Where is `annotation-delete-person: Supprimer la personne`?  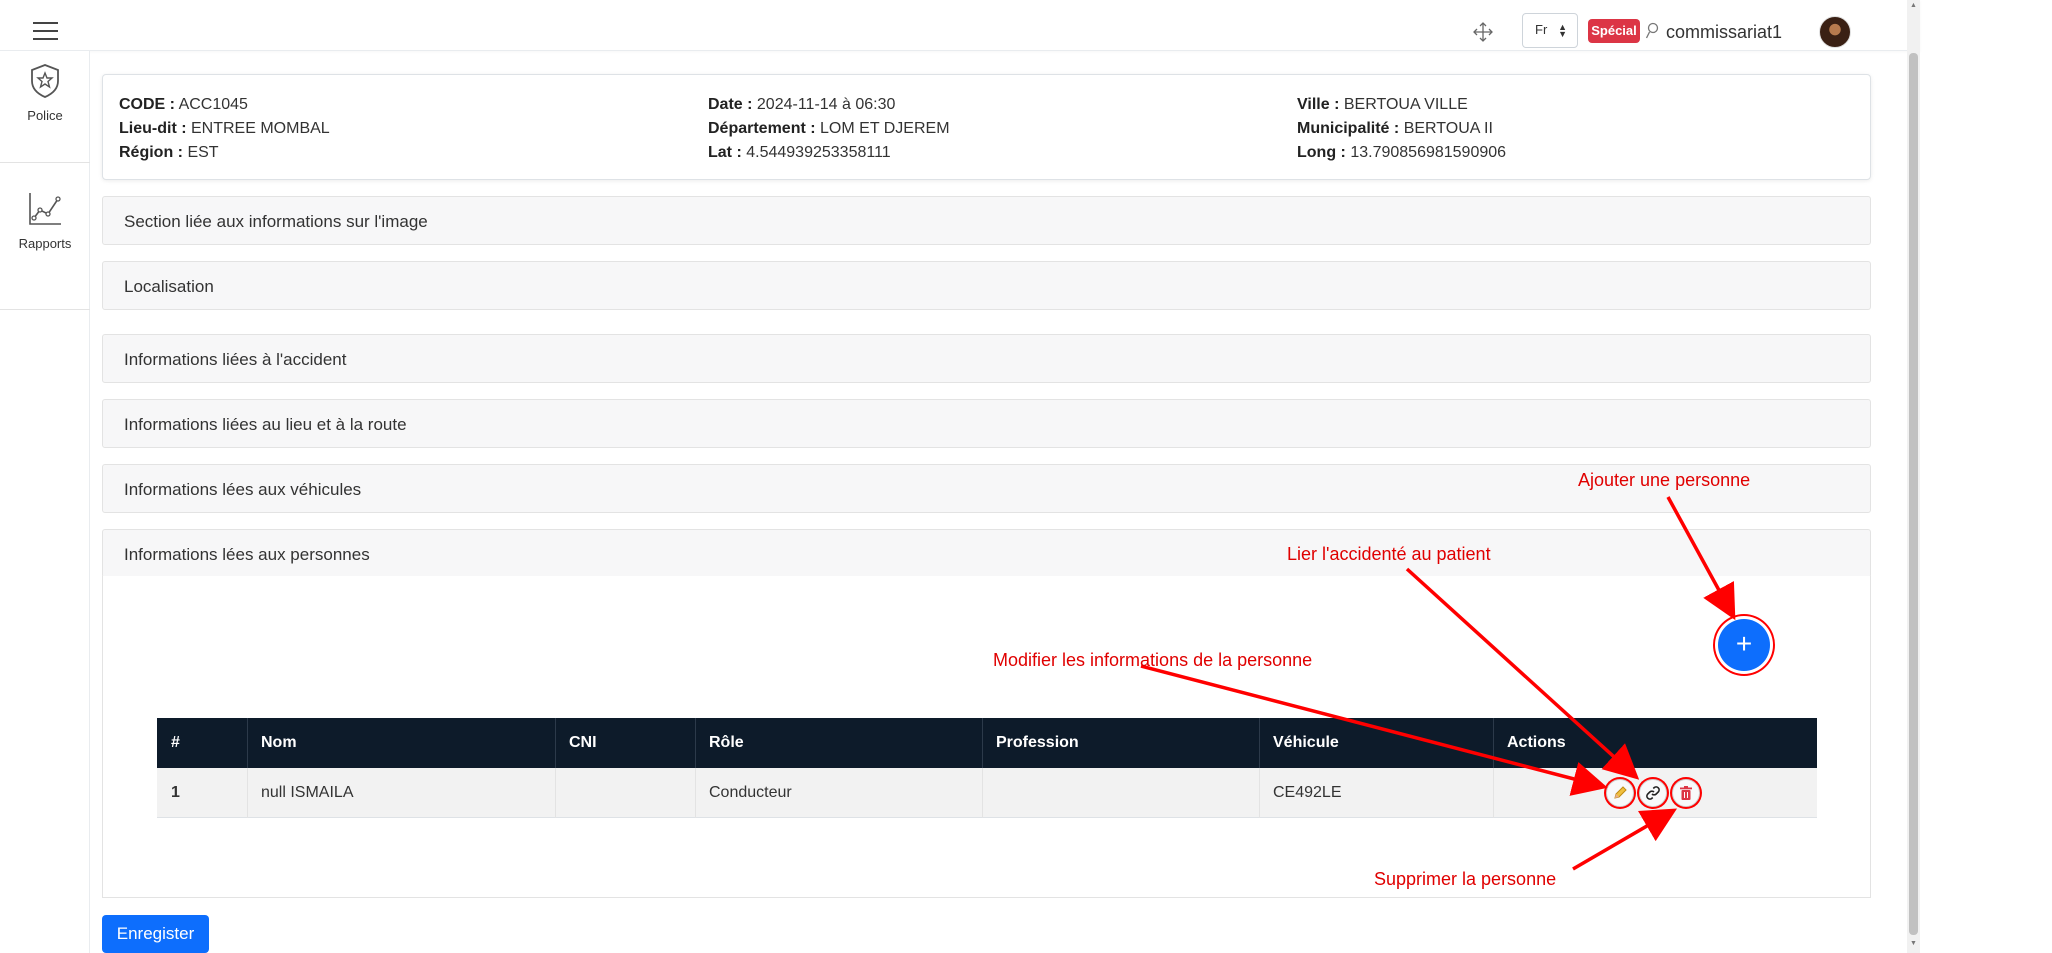
annotation-delete-person: Supprimer la personne is located at coordinates (1465, 879).